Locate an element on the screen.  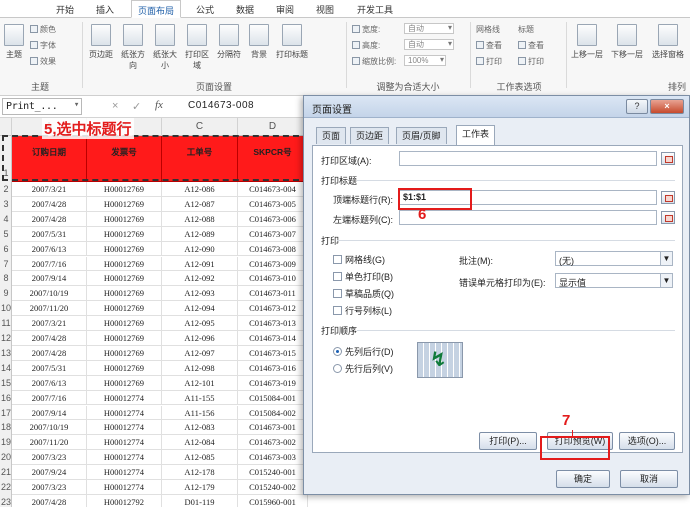
cell-skpcr: C015084-002 is located at coordinates (273, 413).